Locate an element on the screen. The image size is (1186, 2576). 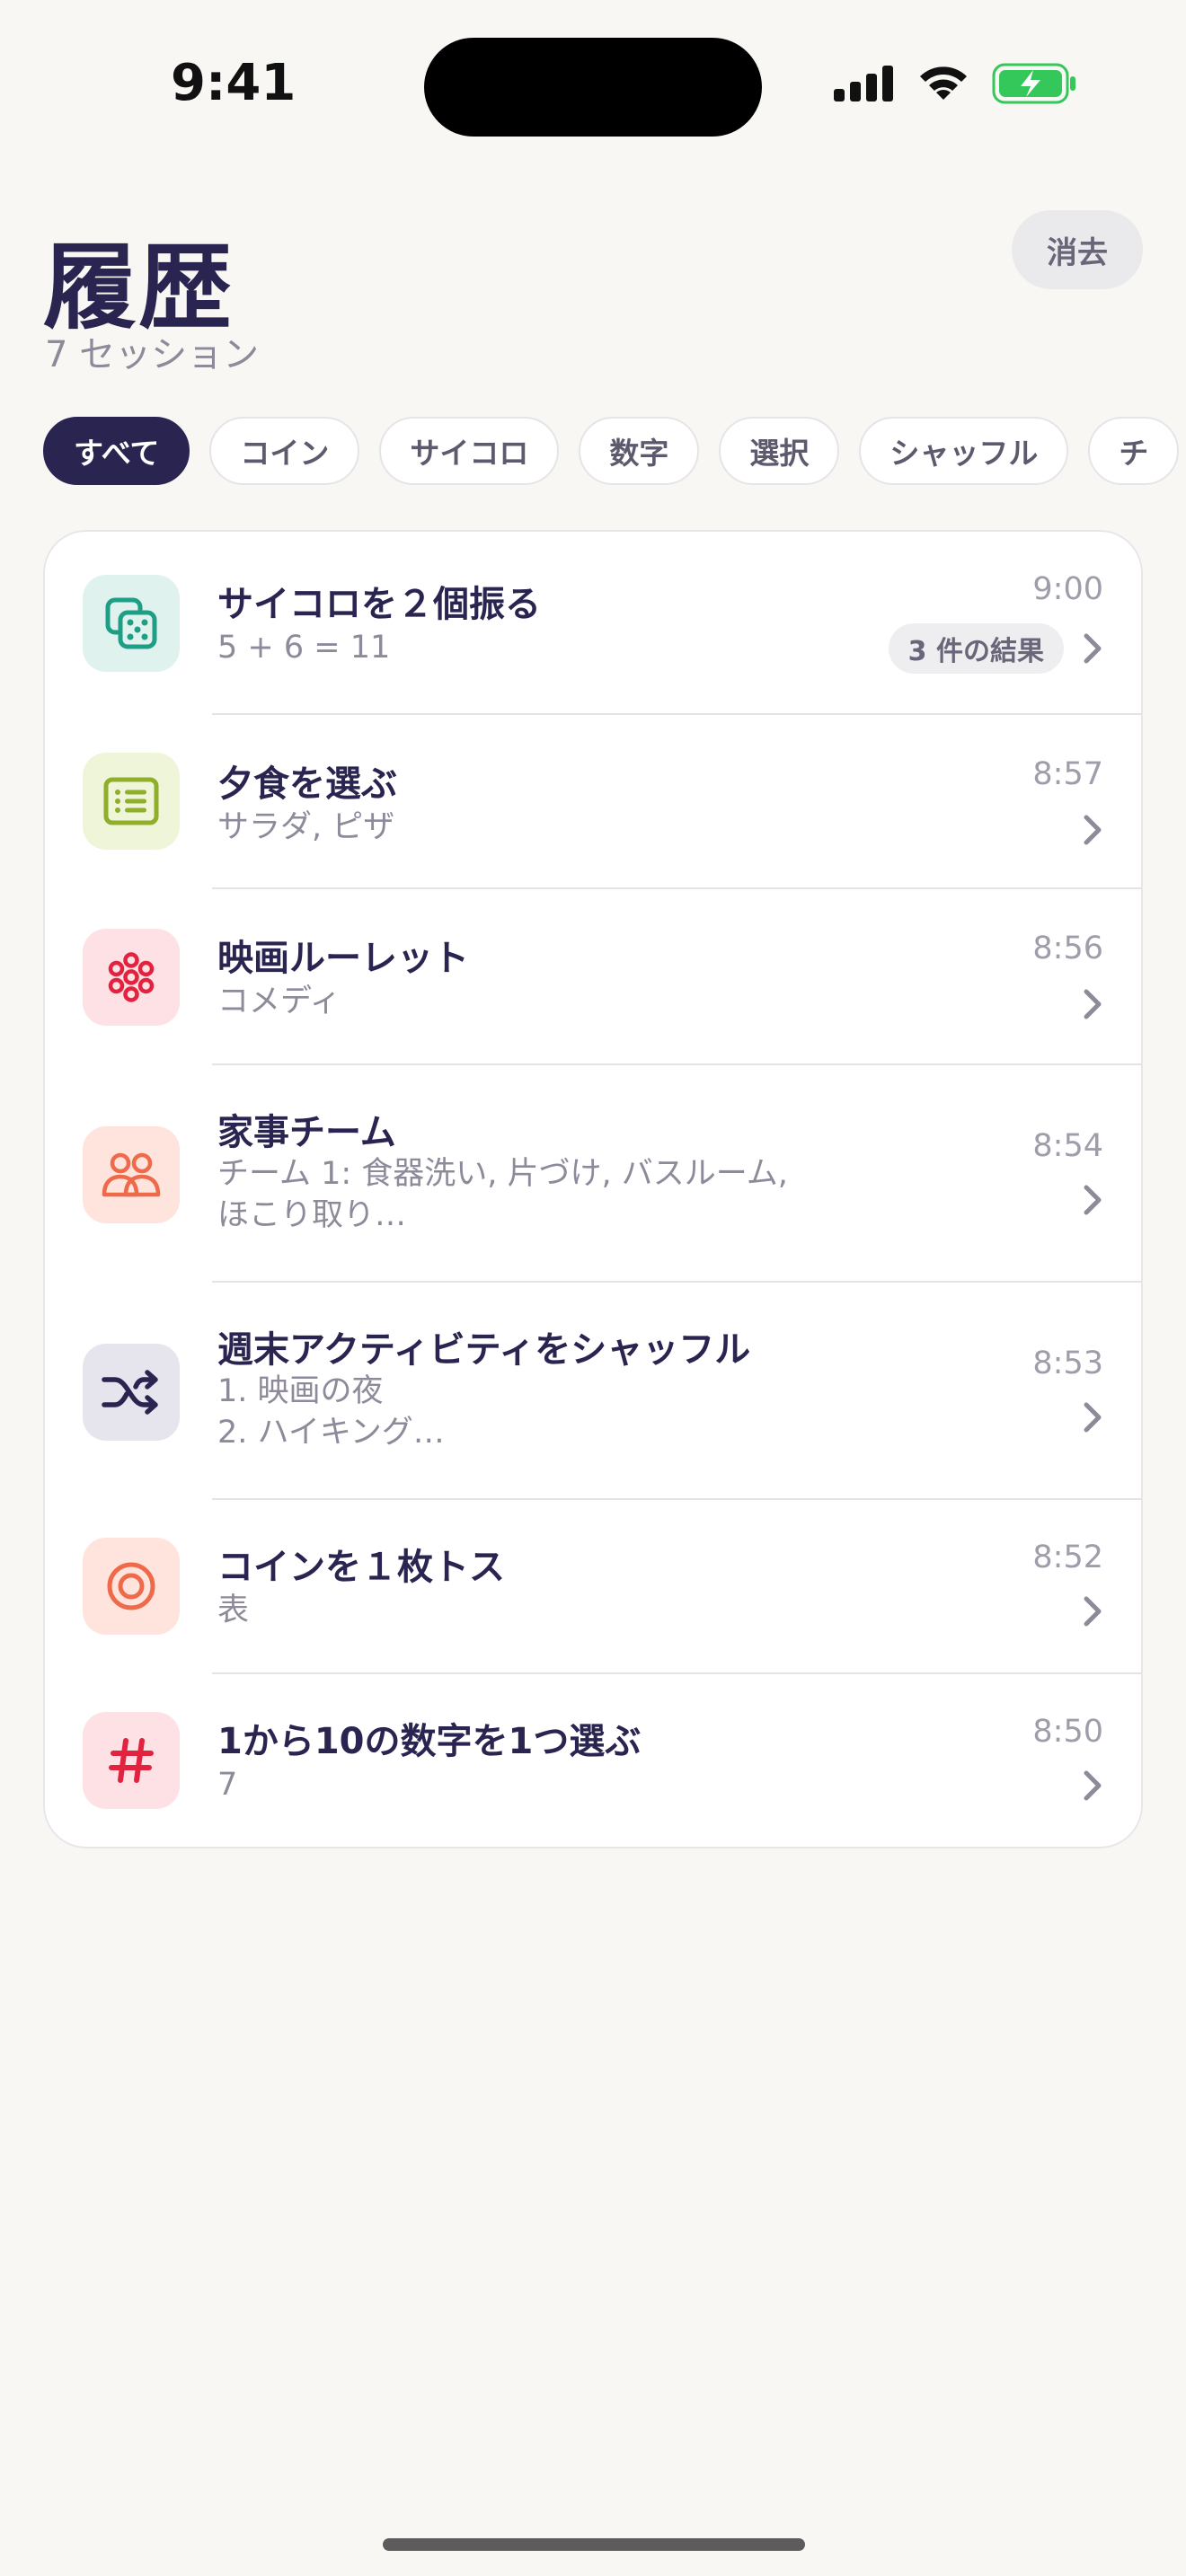
clear-button: 消去 is located at coordinates (1077, 249).